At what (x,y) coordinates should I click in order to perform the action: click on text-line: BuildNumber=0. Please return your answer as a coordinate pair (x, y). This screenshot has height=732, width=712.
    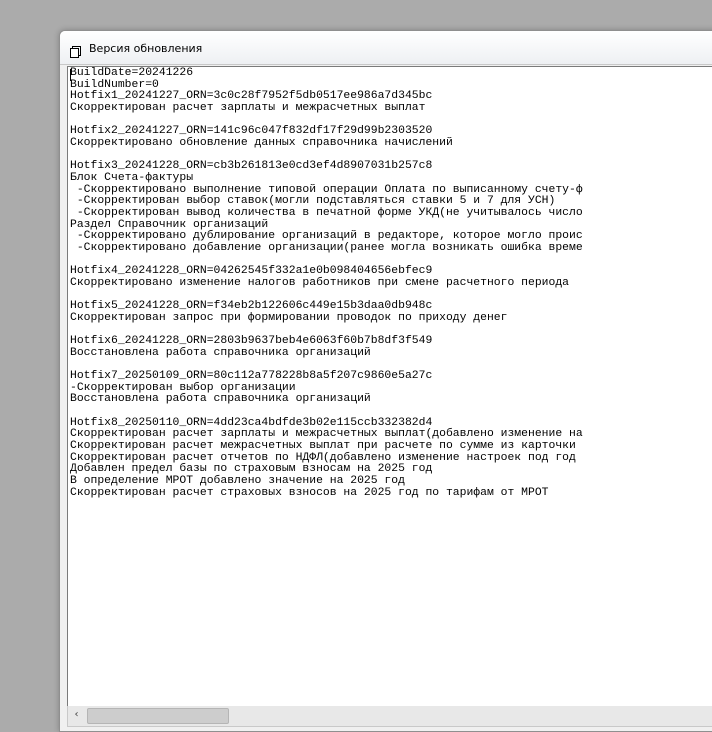
    Looking at the image, I should click on (114, 84).